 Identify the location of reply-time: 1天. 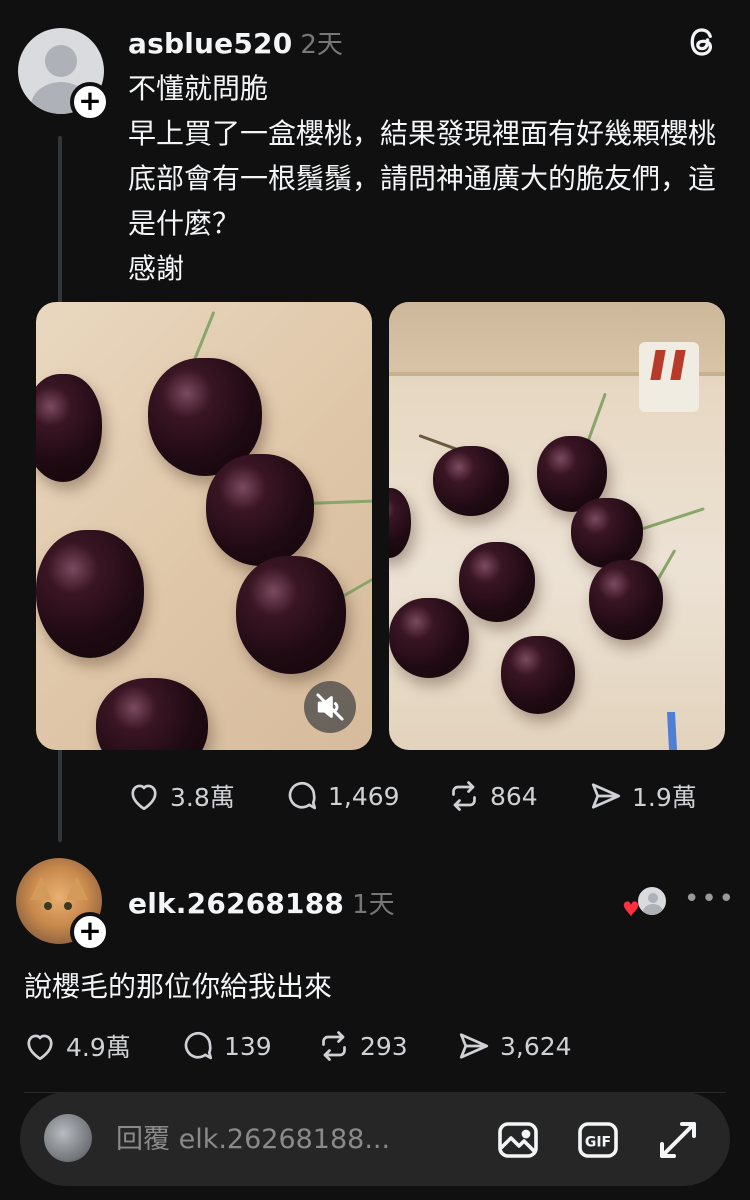
(373, 905).